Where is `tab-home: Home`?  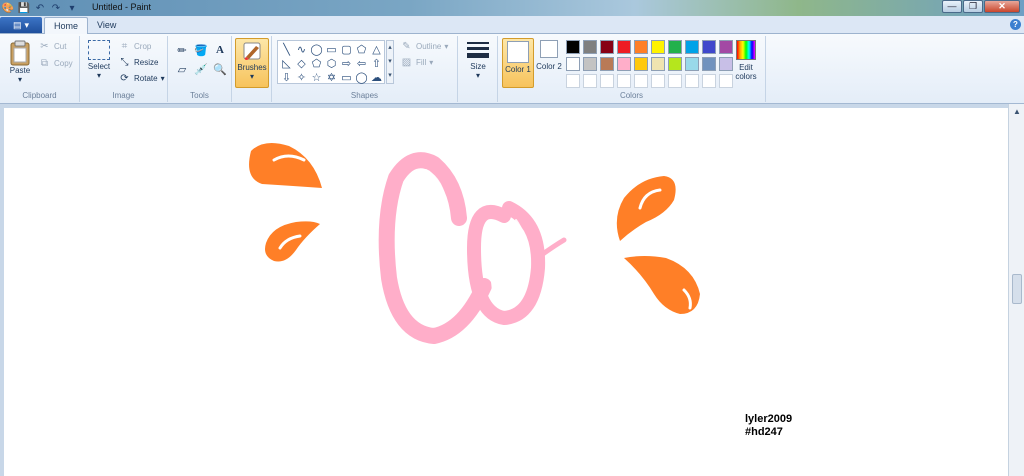
tab-home: Home is located at coordinates (66, 25).